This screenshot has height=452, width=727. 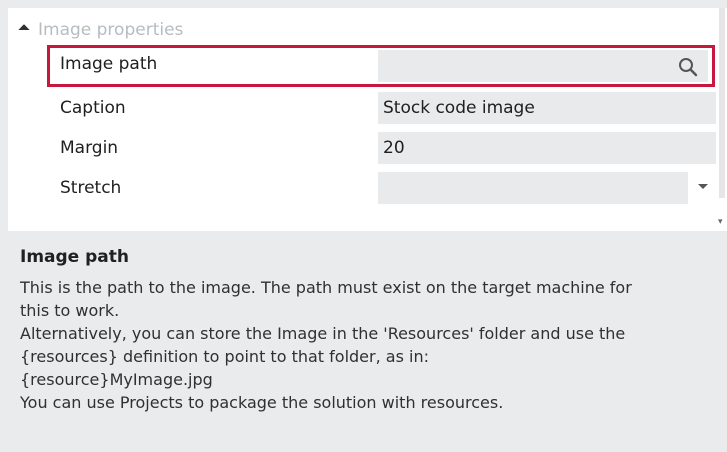 I want to click on property-label: Caption, so click(x=93, y=108).